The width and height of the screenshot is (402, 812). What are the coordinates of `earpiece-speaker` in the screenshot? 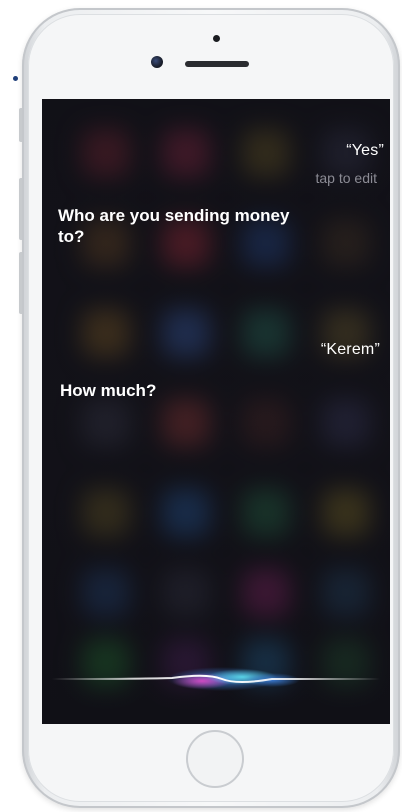 It's located at (217, 64).